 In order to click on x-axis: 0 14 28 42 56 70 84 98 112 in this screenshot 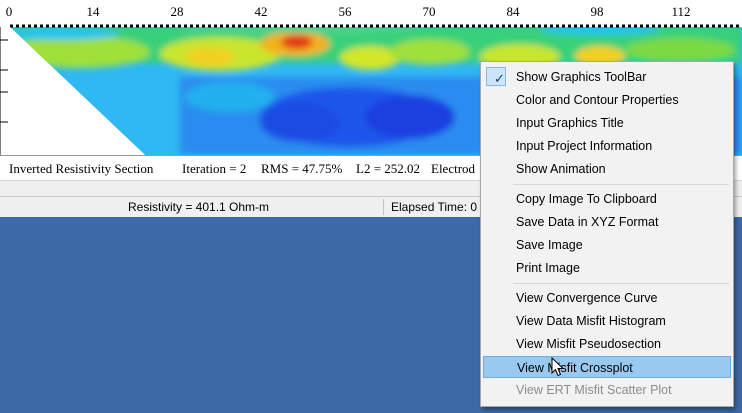, I will do `click(371, 11)`.